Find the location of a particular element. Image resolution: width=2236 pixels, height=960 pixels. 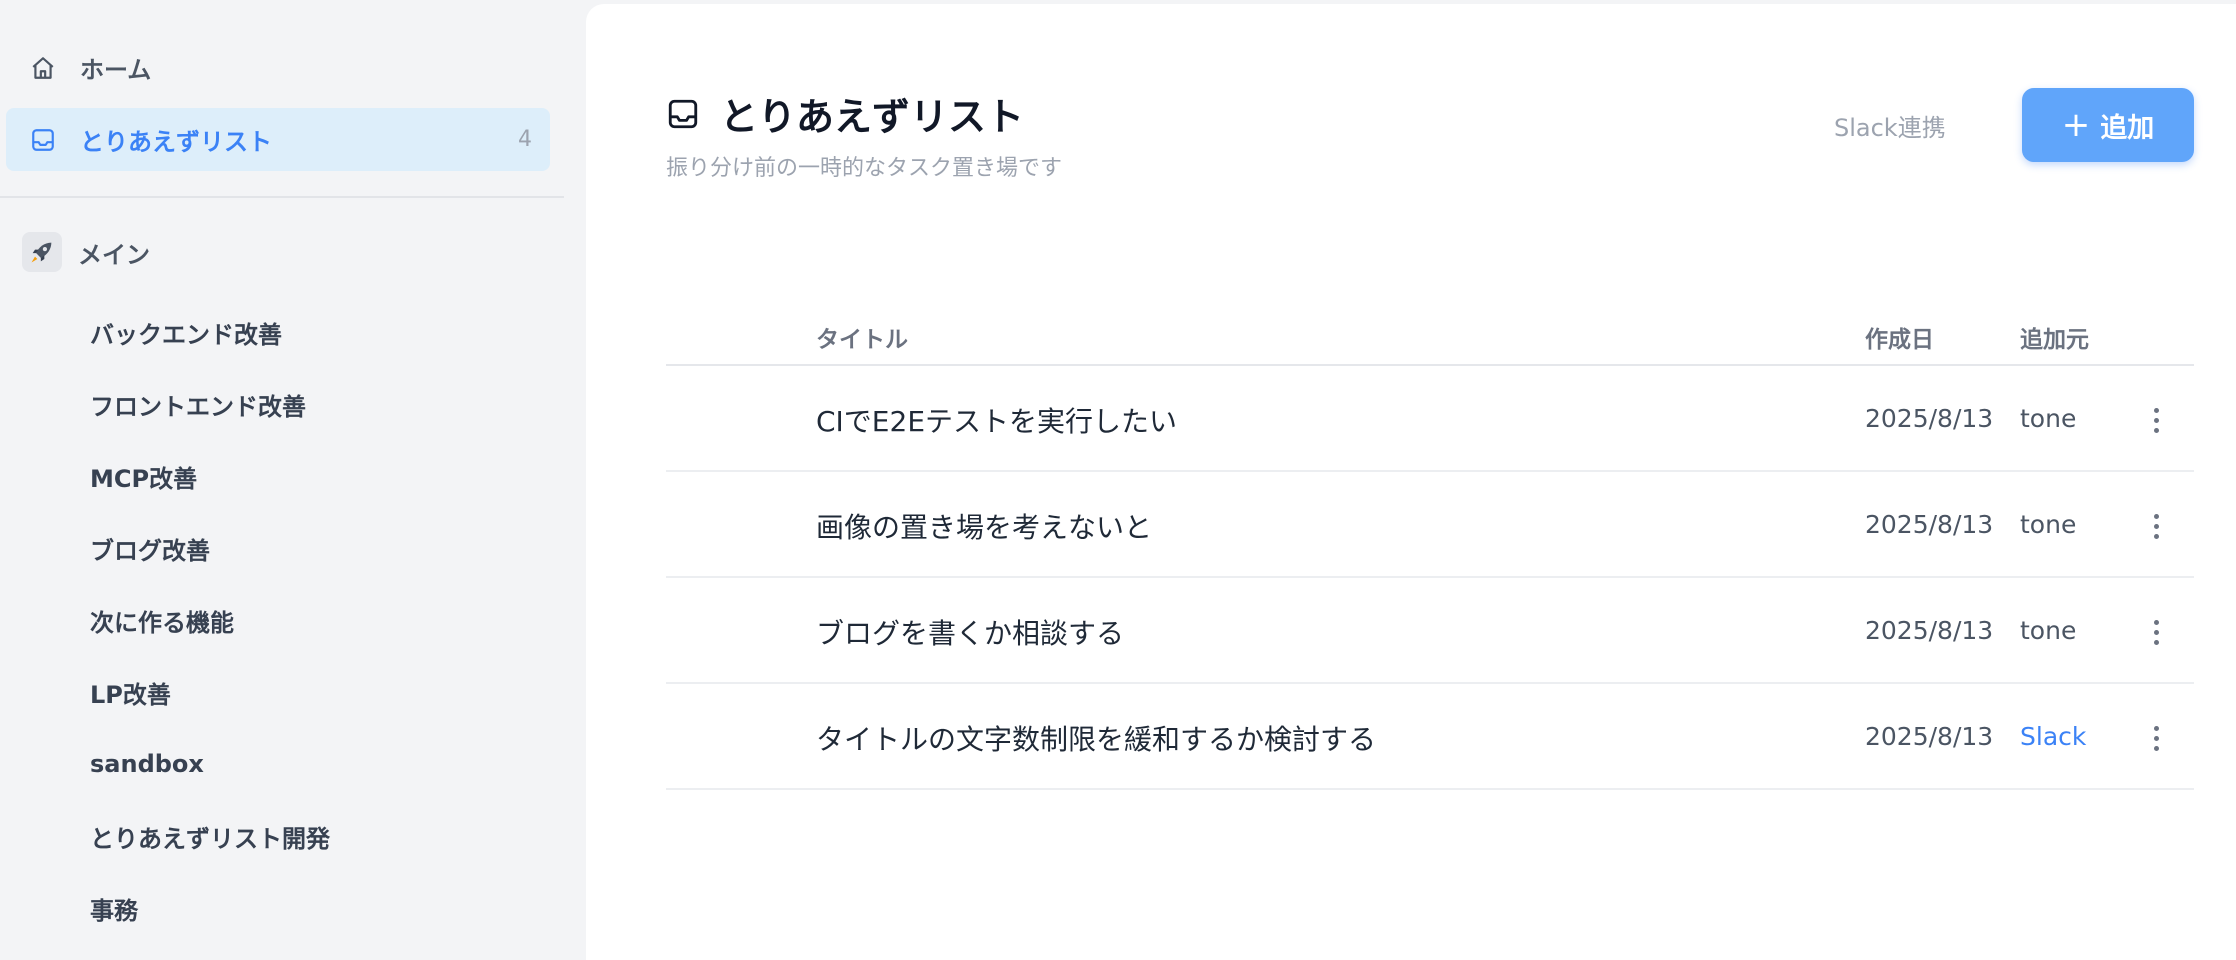

task-title: タイトルの文字数制限を緩和するか検討する is located at coordinates (1096, 738).